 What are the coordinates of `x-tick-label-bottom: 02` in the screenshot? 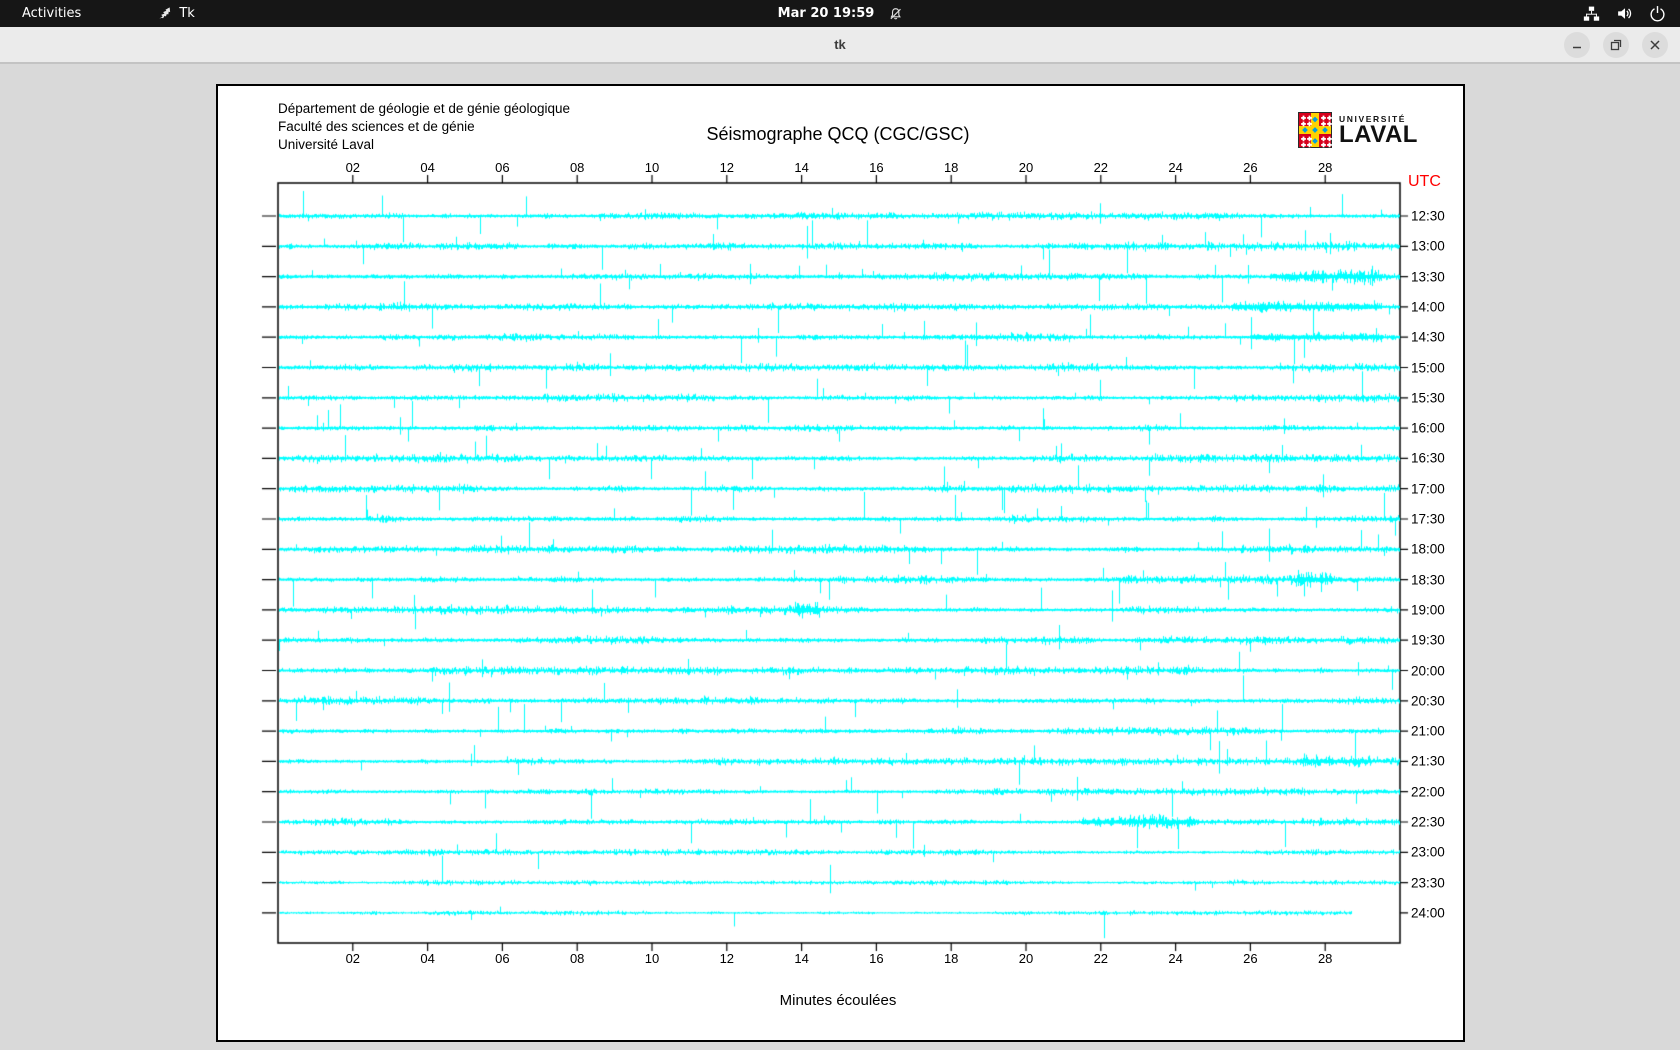 It's located at (353, 958).